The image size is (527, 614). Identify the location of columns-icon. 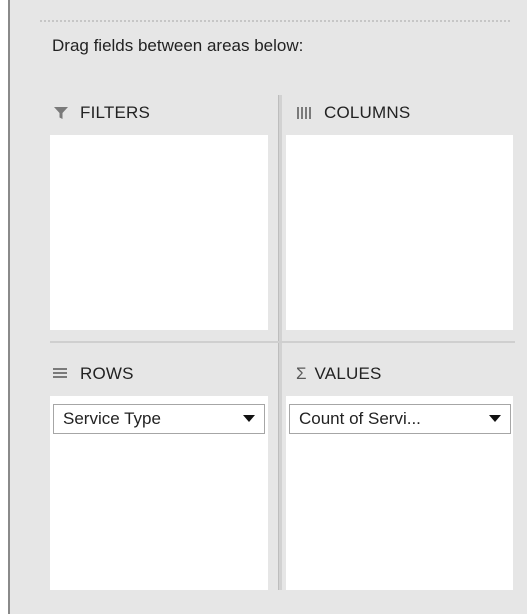
(305, 113).